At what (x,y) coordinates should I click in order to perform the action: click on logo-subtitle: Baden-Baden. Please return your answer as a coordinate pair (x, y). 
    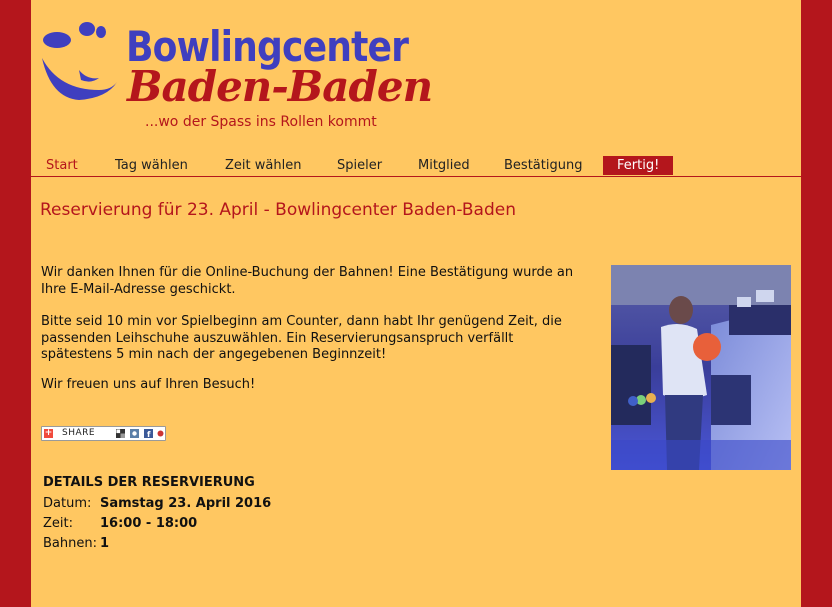
    Looking at the image, I should click on (280, 86).